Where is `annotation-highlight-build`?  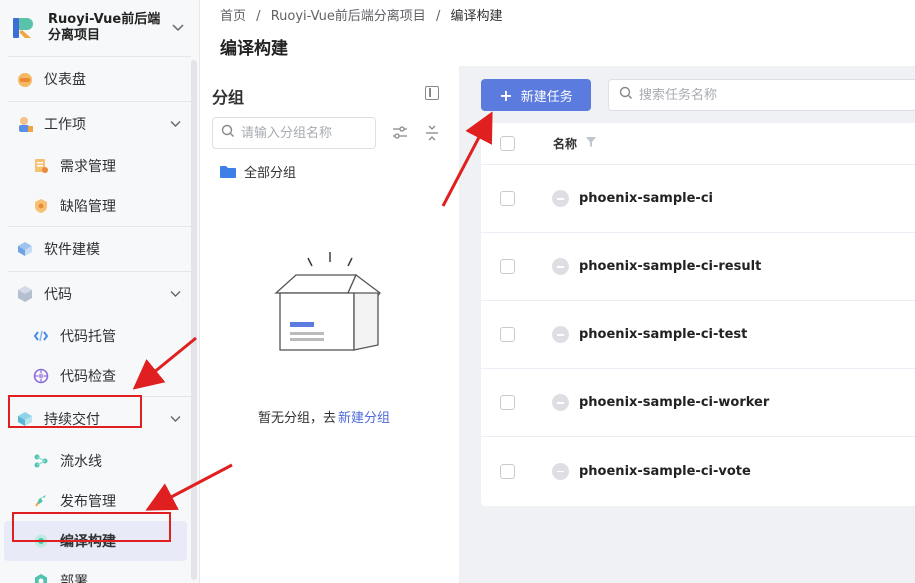 annotation-highlight-build is located at coordinates (91, 527).